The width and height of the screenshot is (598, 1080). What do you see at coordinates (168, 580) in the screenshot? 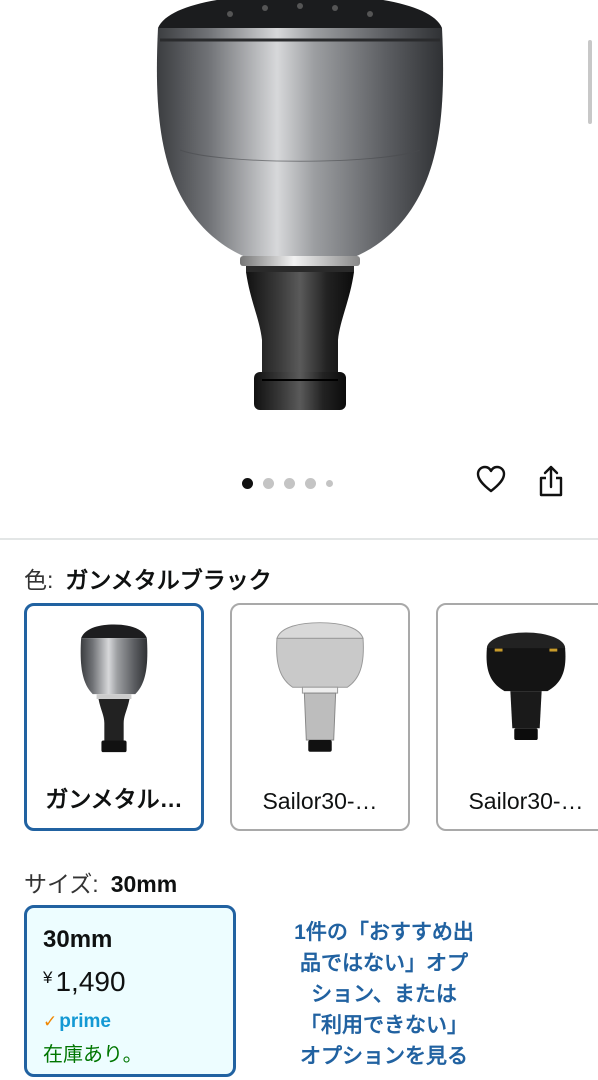
I see `color-selected-value: ガンメタルブラック` at bounding box center [168, 580].